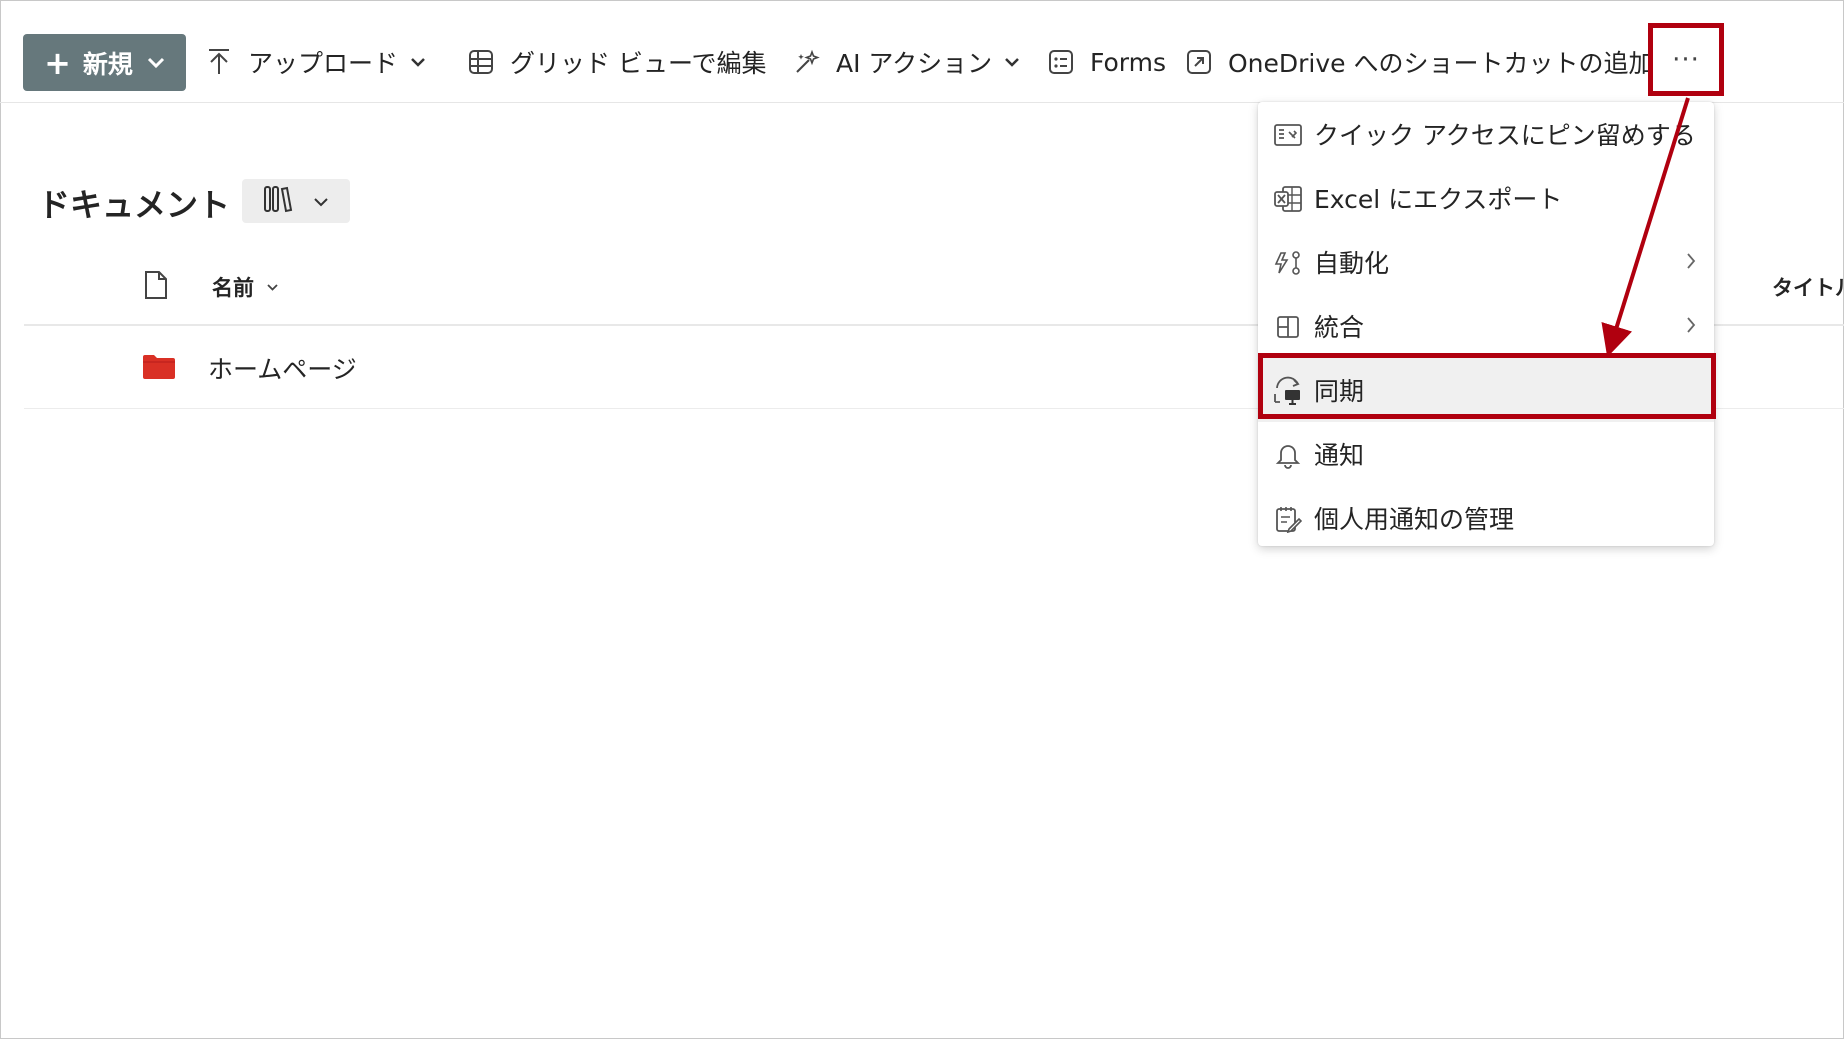 This screenshot has height=1039, width=1844. Describe the element at coordinates (1288, 263) in the screenshot. I see `automate-icon` at that location.